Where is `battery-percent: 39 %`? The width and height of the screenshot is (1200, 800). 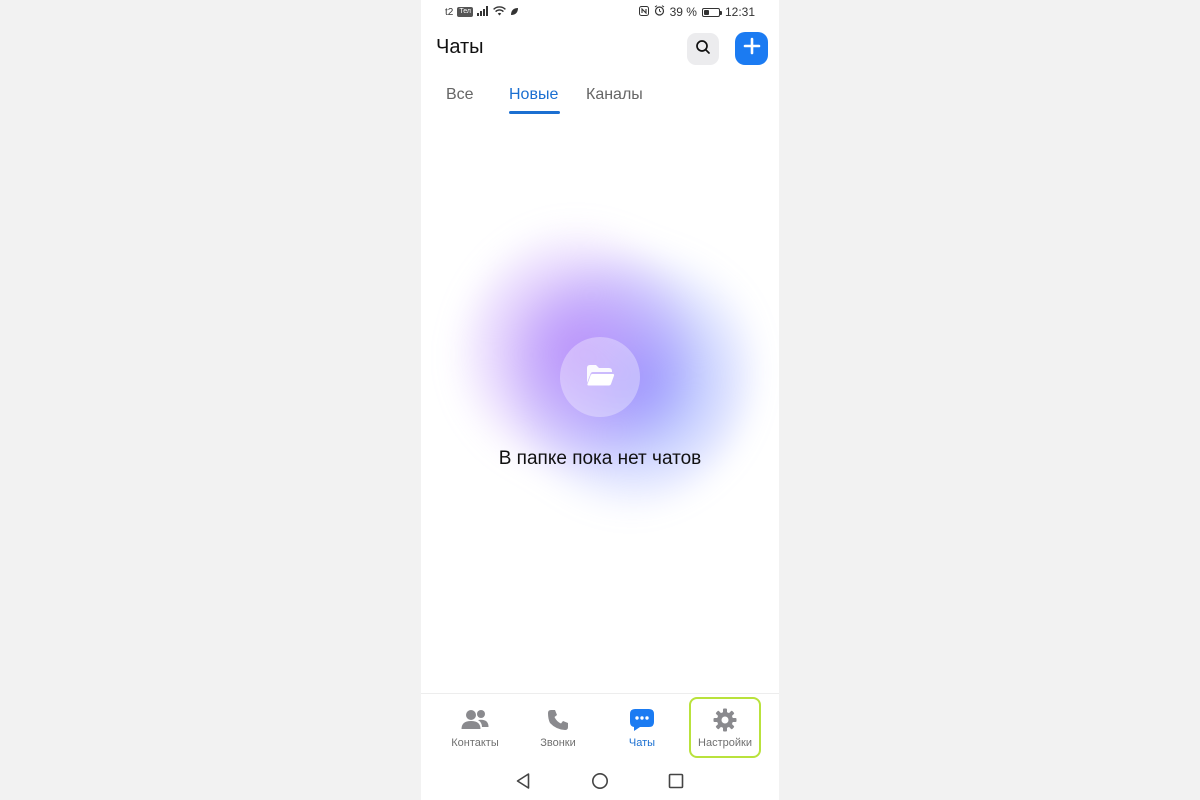 battery-percent: 39 % is located at coordinates (683, 12).